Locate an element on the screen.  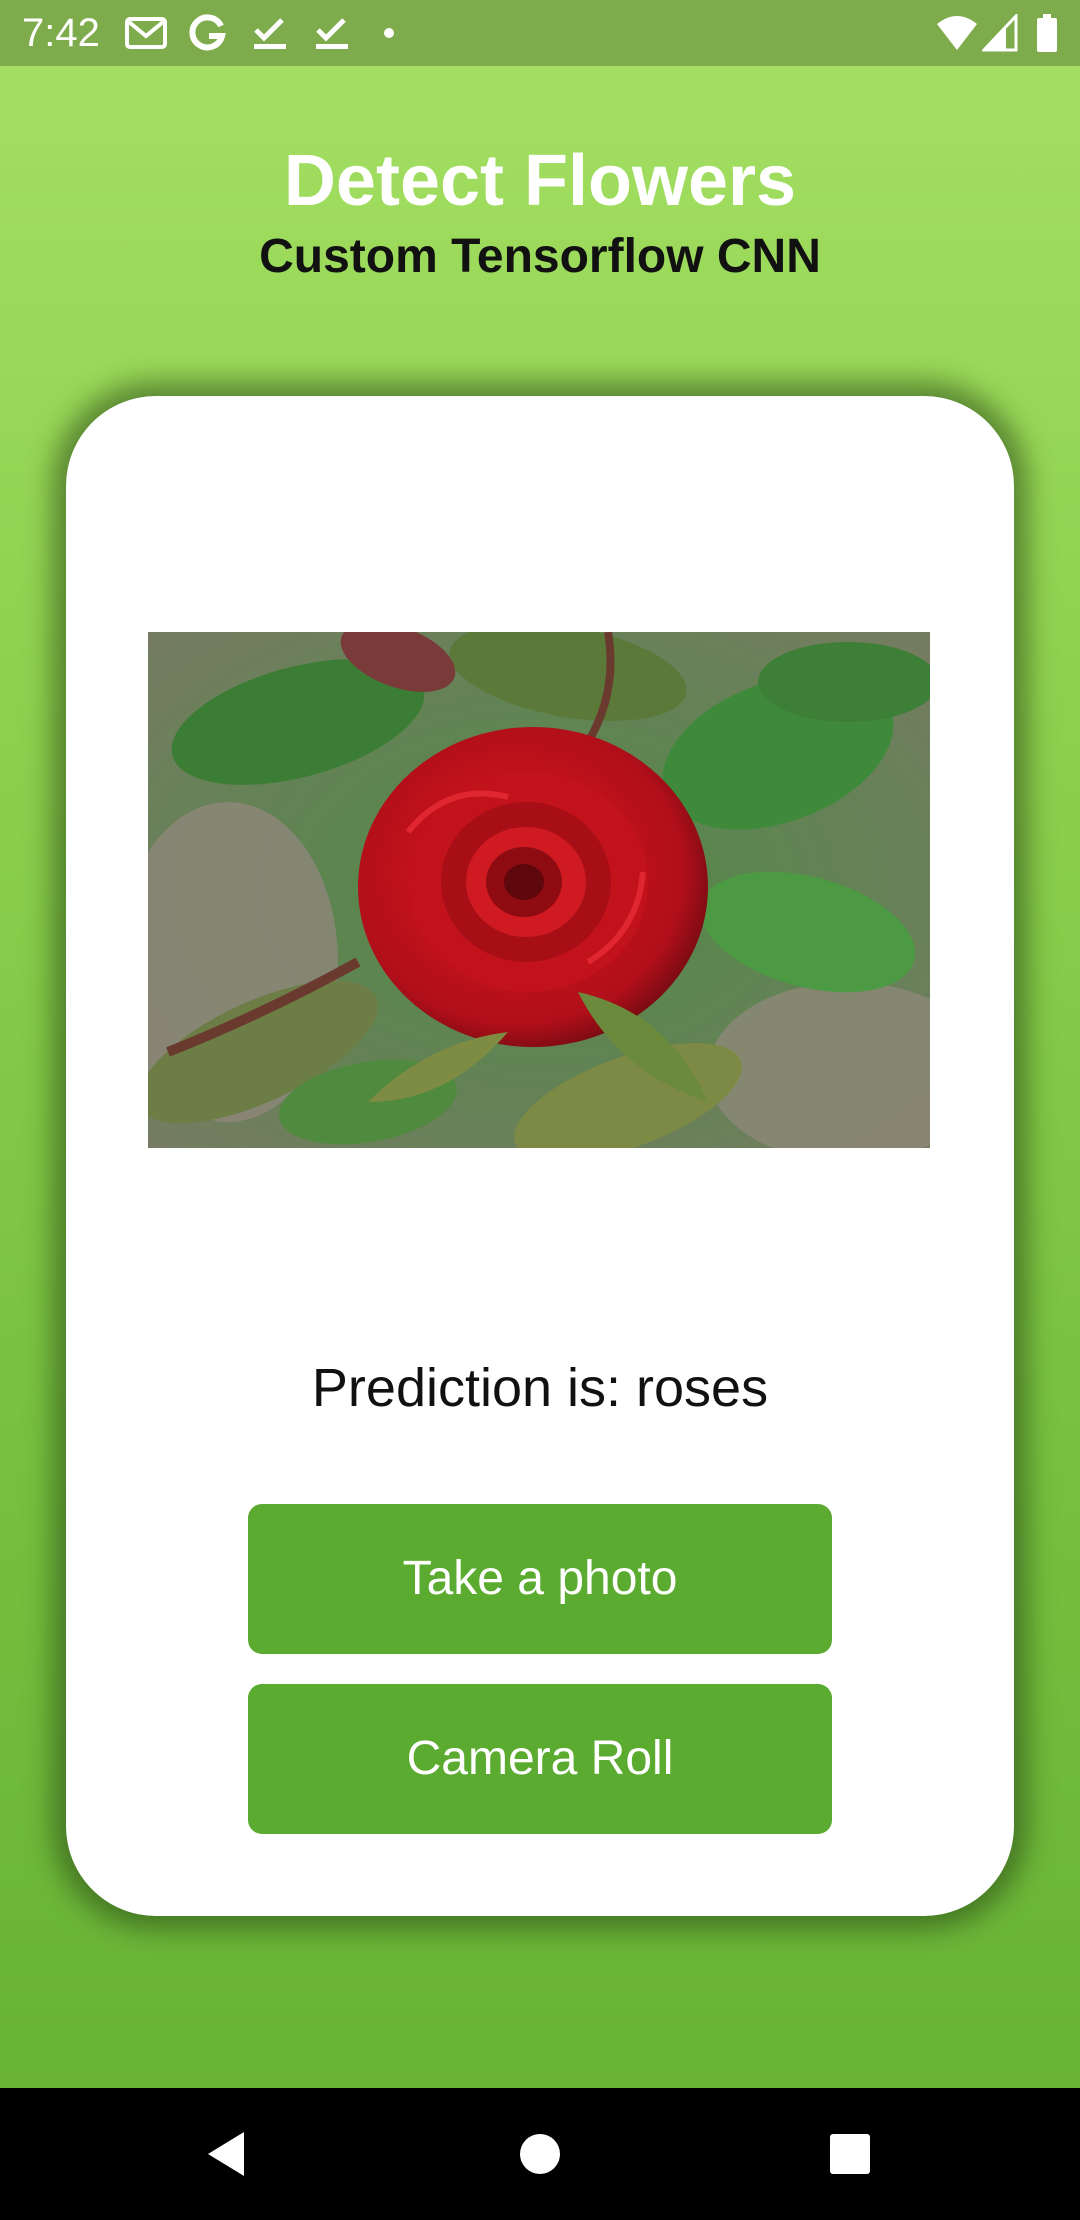
prediction-label: Prediction is: is located at coordinates (474, 1388).